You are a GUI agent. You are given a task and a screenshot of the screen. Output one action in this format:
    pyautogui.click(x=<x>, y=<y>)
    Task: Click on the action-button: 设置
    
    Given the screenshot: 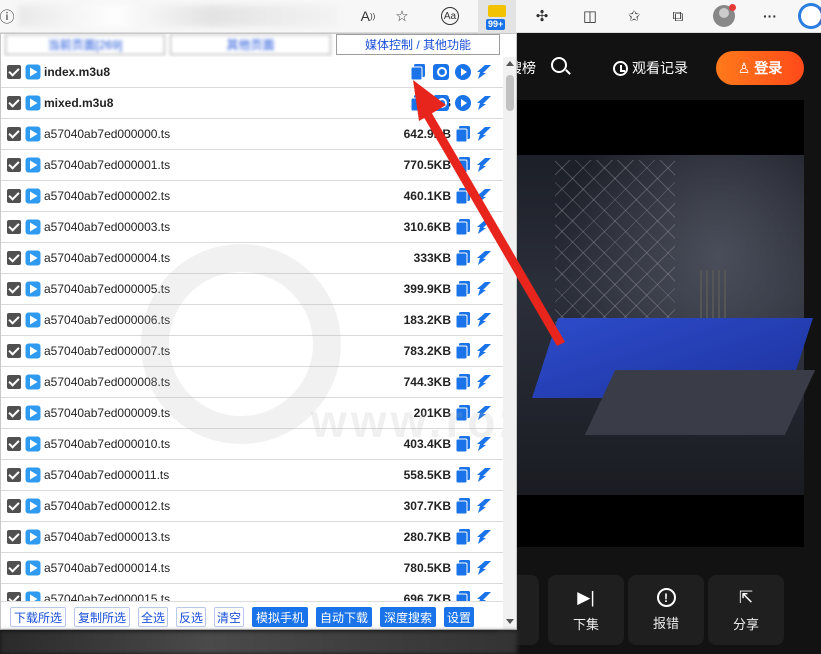 What is the action you would take?
    pyautogui.click(x=459, y=617)
    